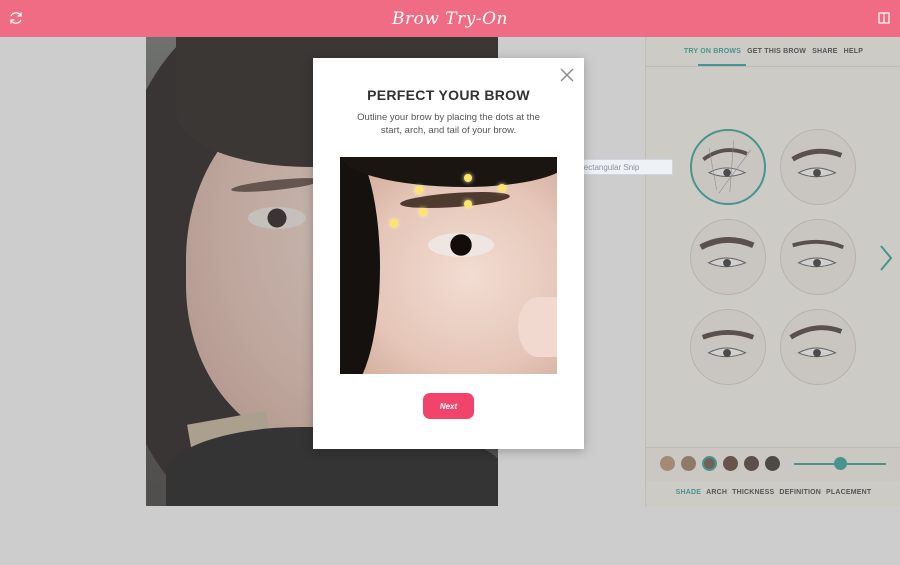 The height and width of the screenshot is (565, 900). What do you see at coordinates (825, 51) in the screenshot?
I see `tab-share: SHARE` at bounding box center [825, 51].